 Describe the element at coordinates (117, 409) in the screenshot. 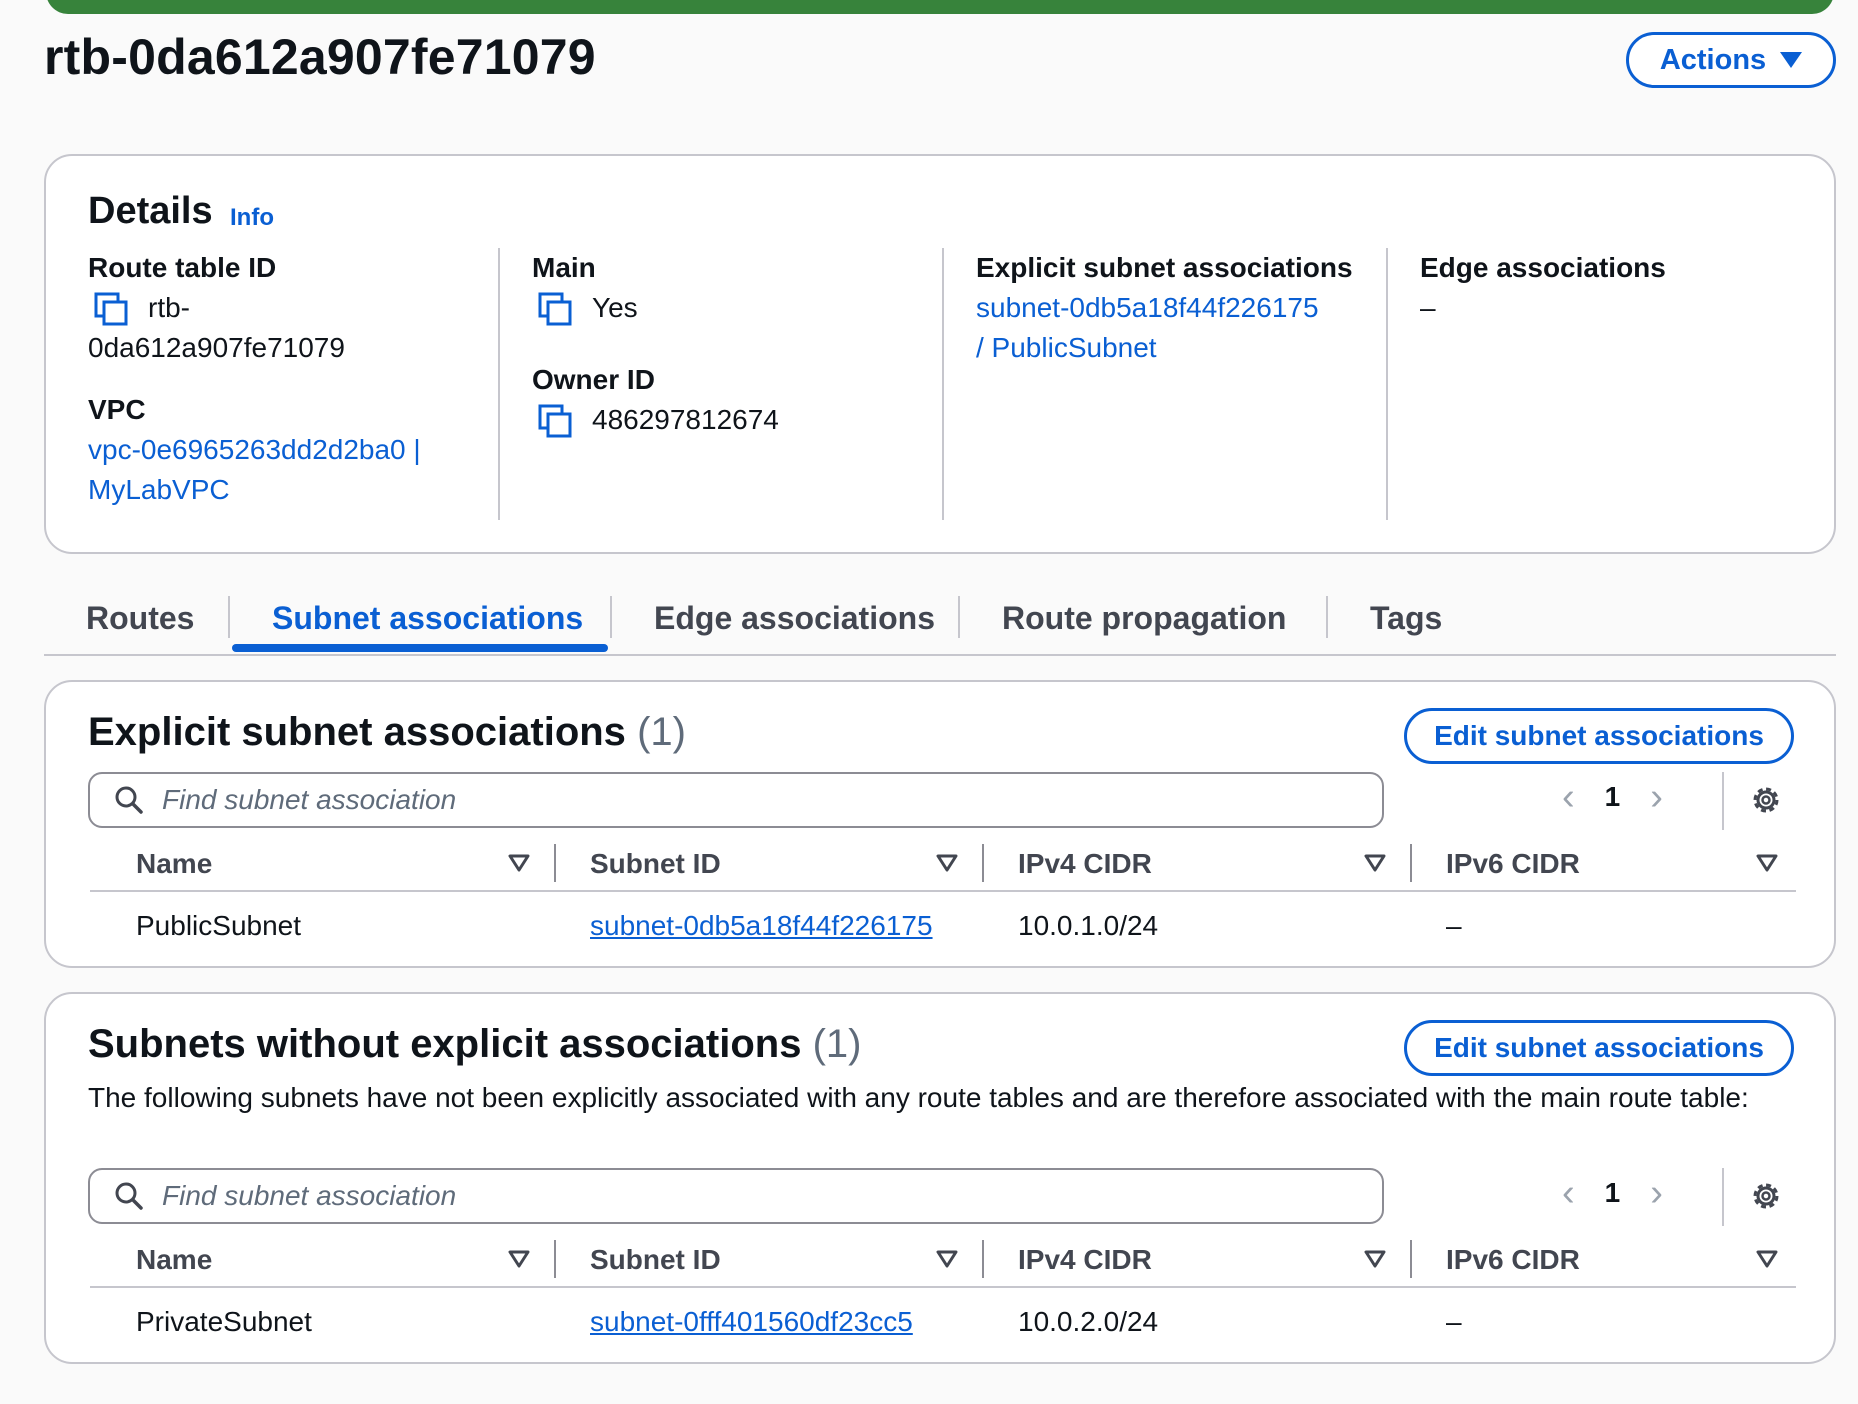

I see `vpc-label: VPC` at that location.